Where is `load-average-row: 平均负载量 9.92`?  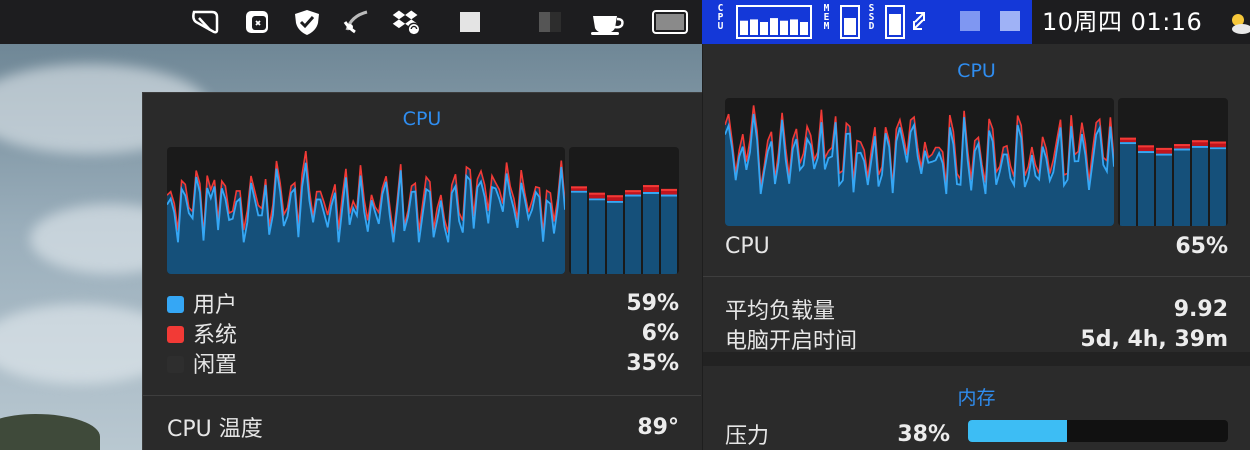
load-average-row: 平均负载量 9.92 is located at coordinates (976, 309).